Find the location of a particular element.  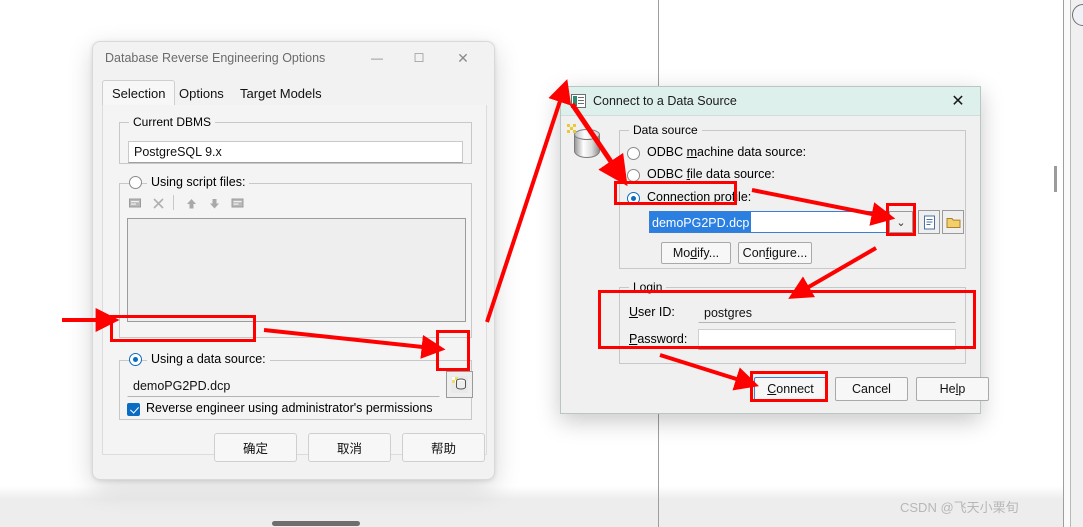

password-label: Password: is located at coordinates (658, 339).